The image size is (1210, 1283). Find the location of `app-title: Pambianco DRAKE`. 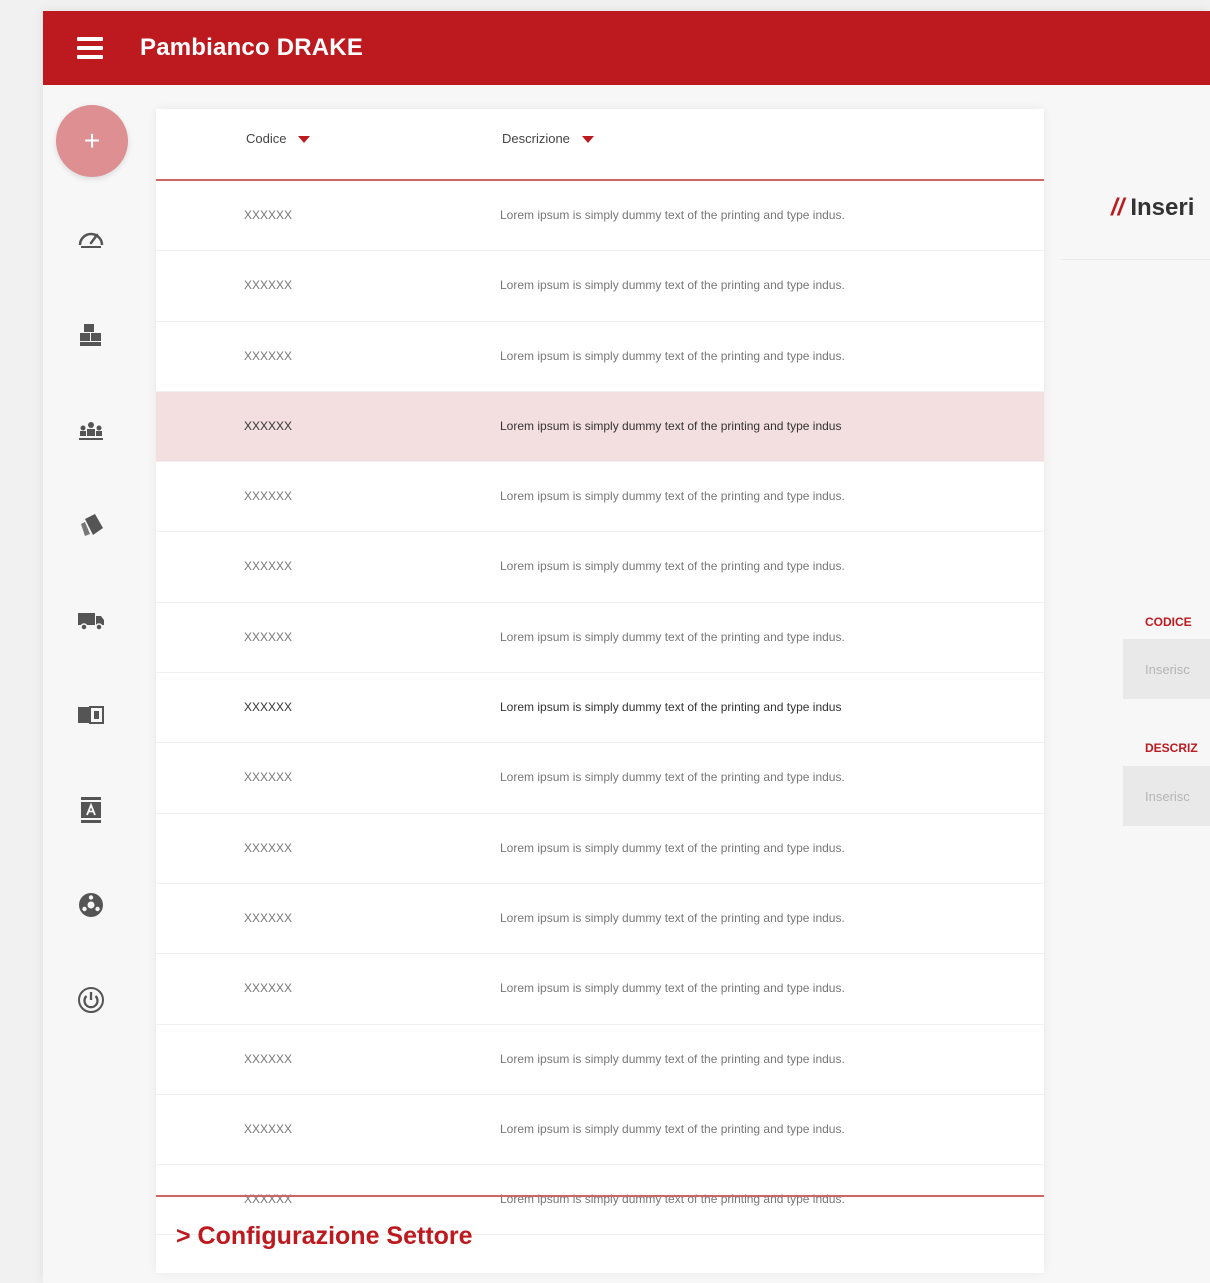

app-title: Pambianco DRAKE is located at coordinates (252, 47).